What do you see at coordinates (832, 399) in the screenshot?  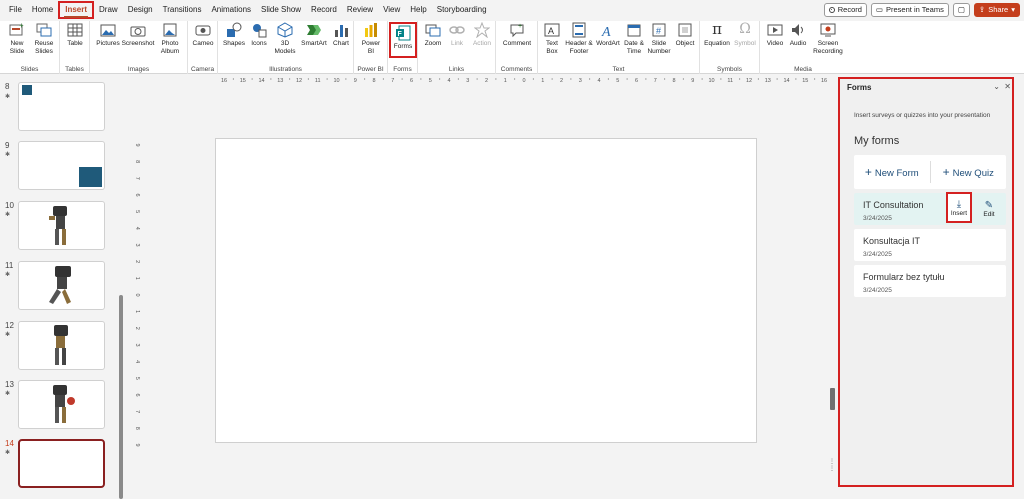 I see `pane-resize-handle` at bounding box center [832, 399].